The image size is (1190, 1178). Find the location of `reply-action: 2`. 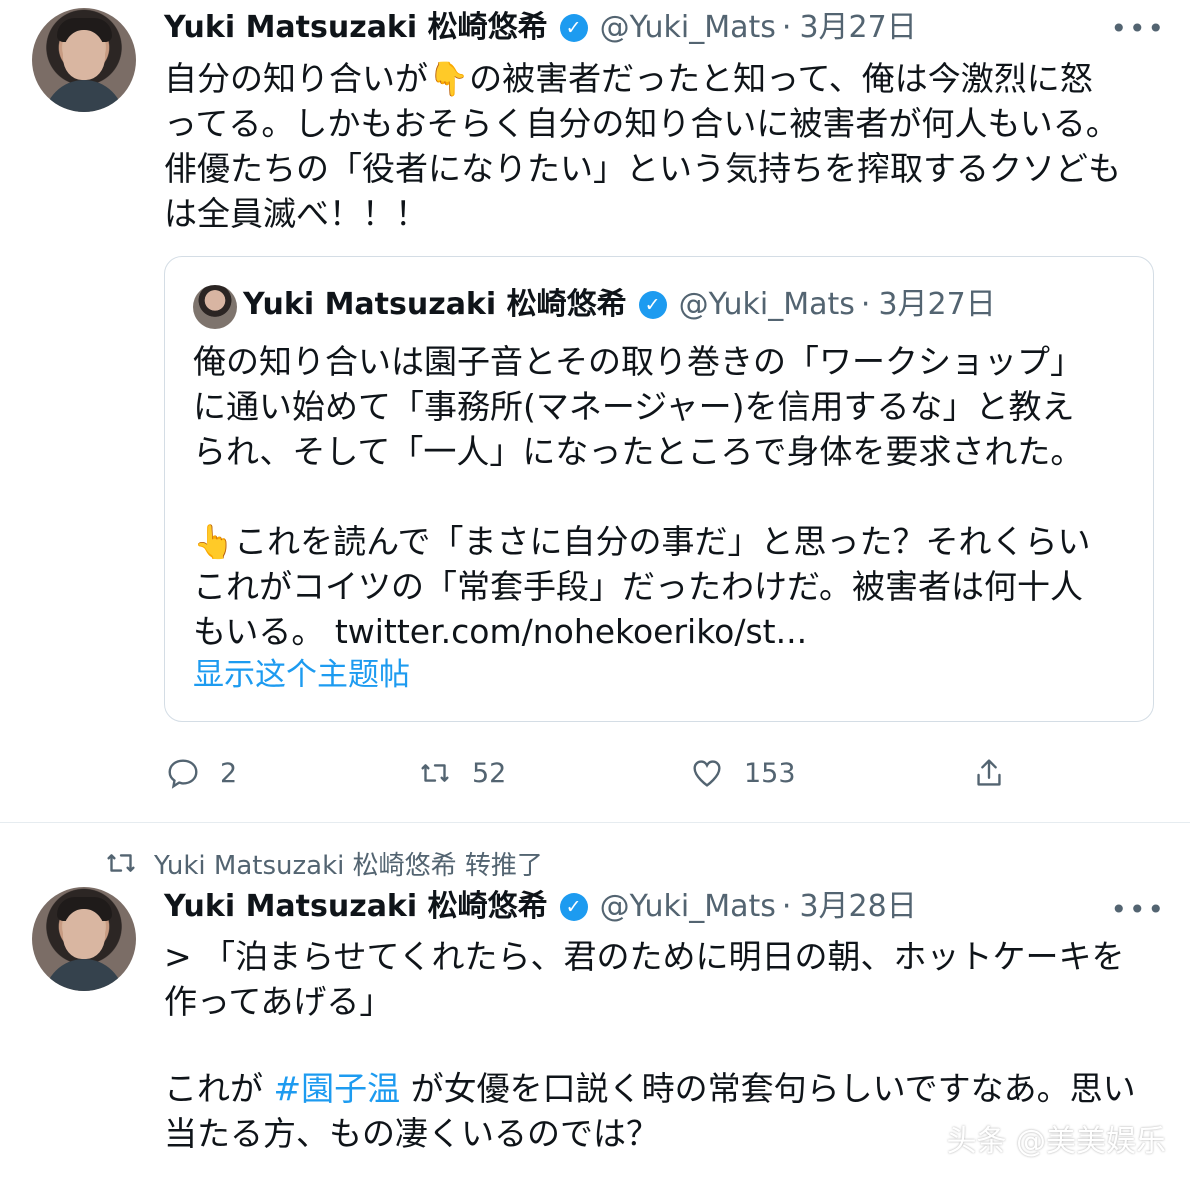

reply-action: 2 is located at coordinates (200, 773).